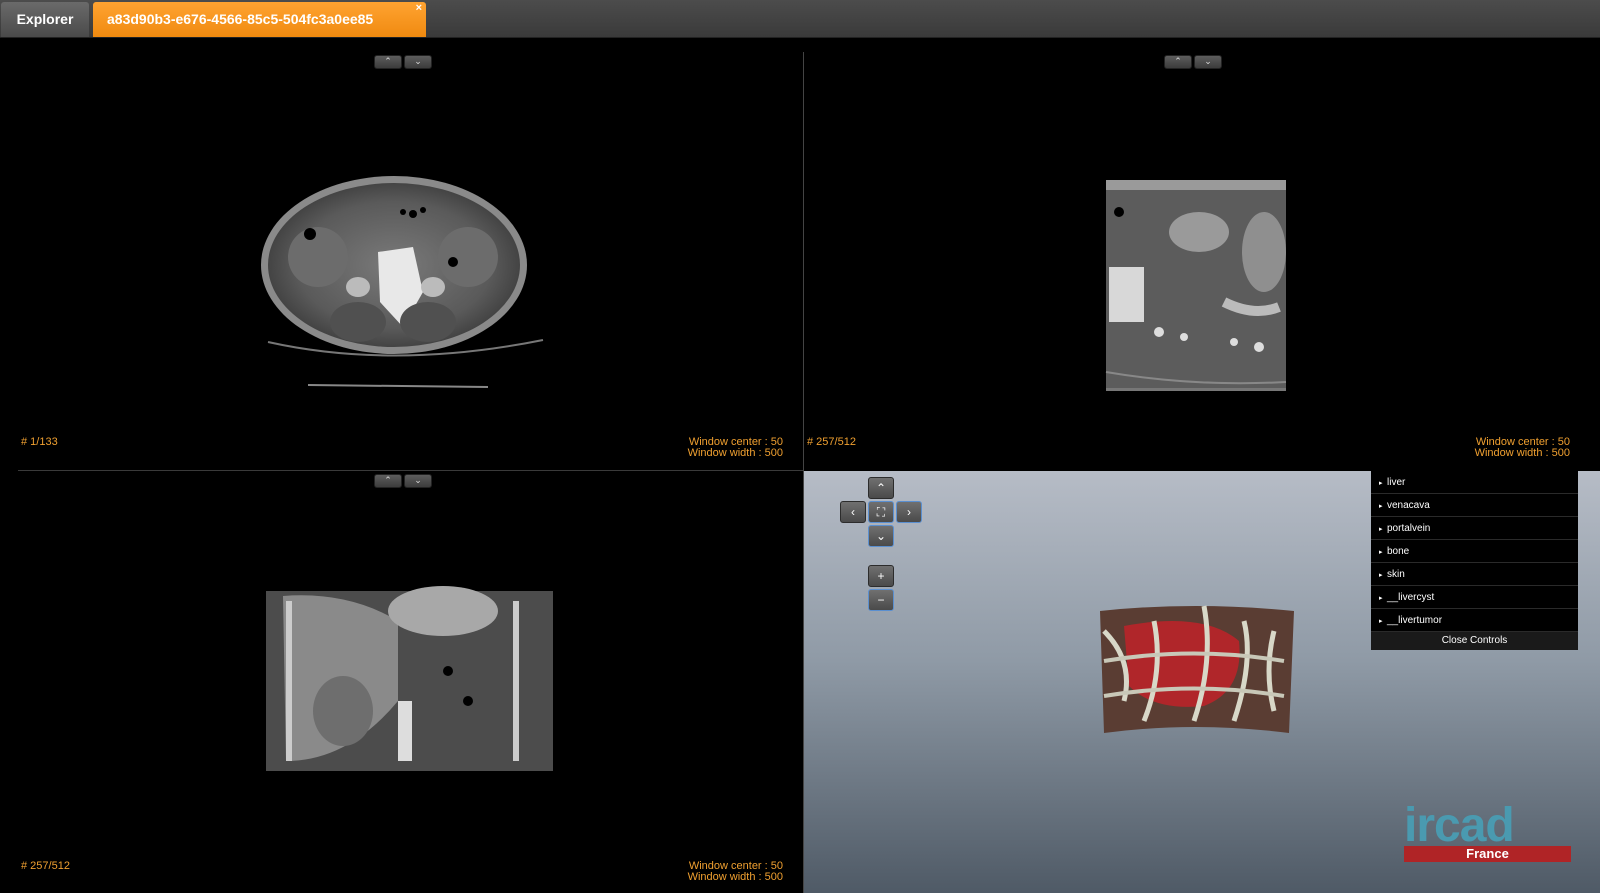  I want to click on sagittal-ct-image, so click(1196, 285).